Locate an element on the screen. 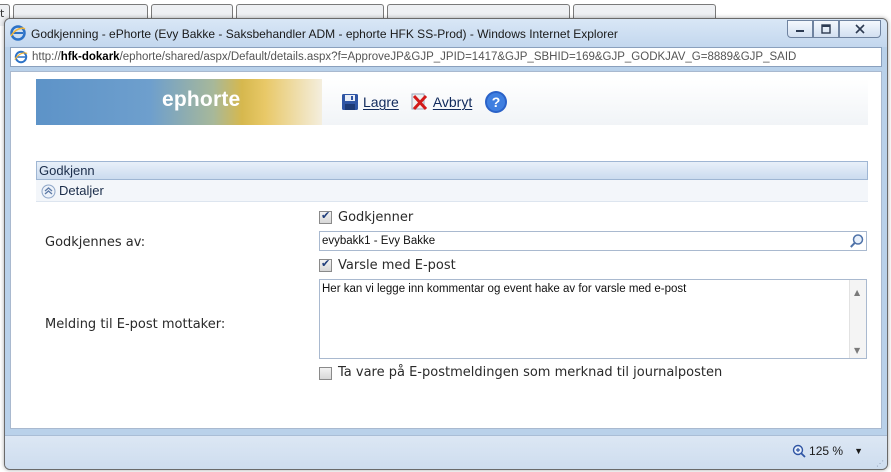 Image resolution: width=891 pixels, height=472 pixels. close-icon is located at coordinates (860, 29).